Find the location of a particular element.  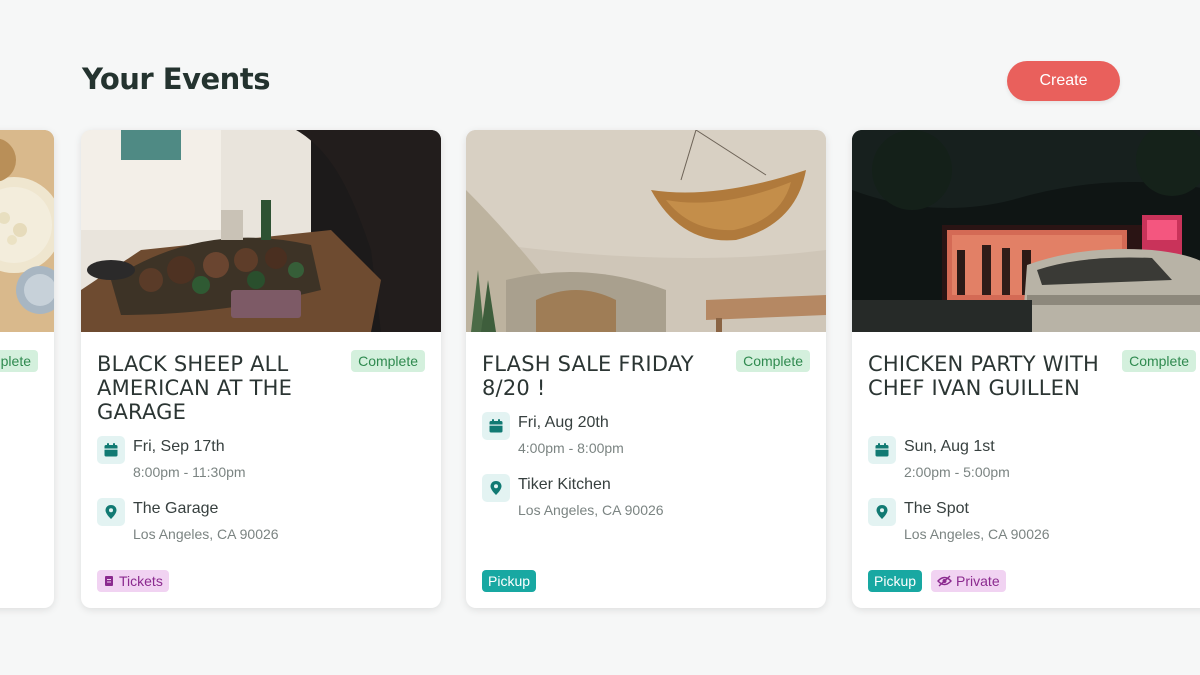

event-time: 4:00pm - 8:00pm is located at coordinates (571, 448).